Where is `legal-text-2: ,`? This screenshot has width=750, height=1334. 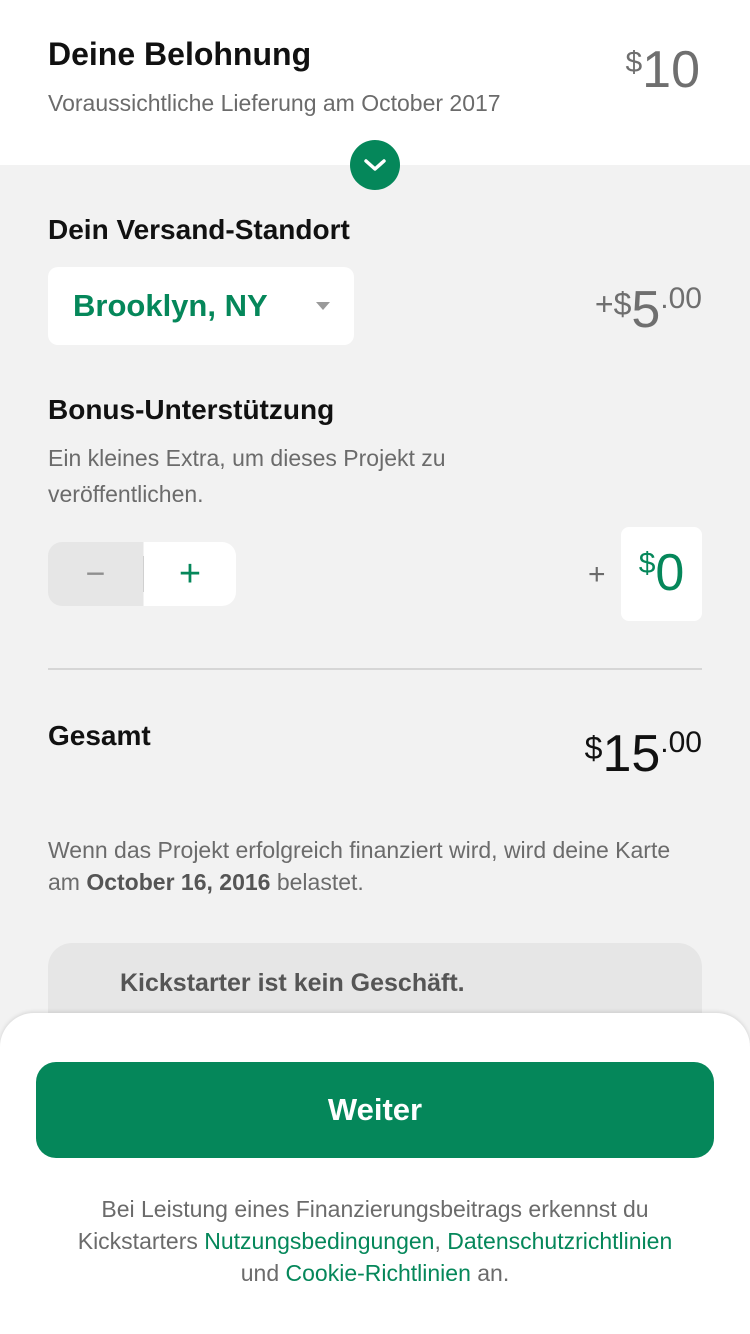 legal-text-2: , is located at coordinates (441, 1241).